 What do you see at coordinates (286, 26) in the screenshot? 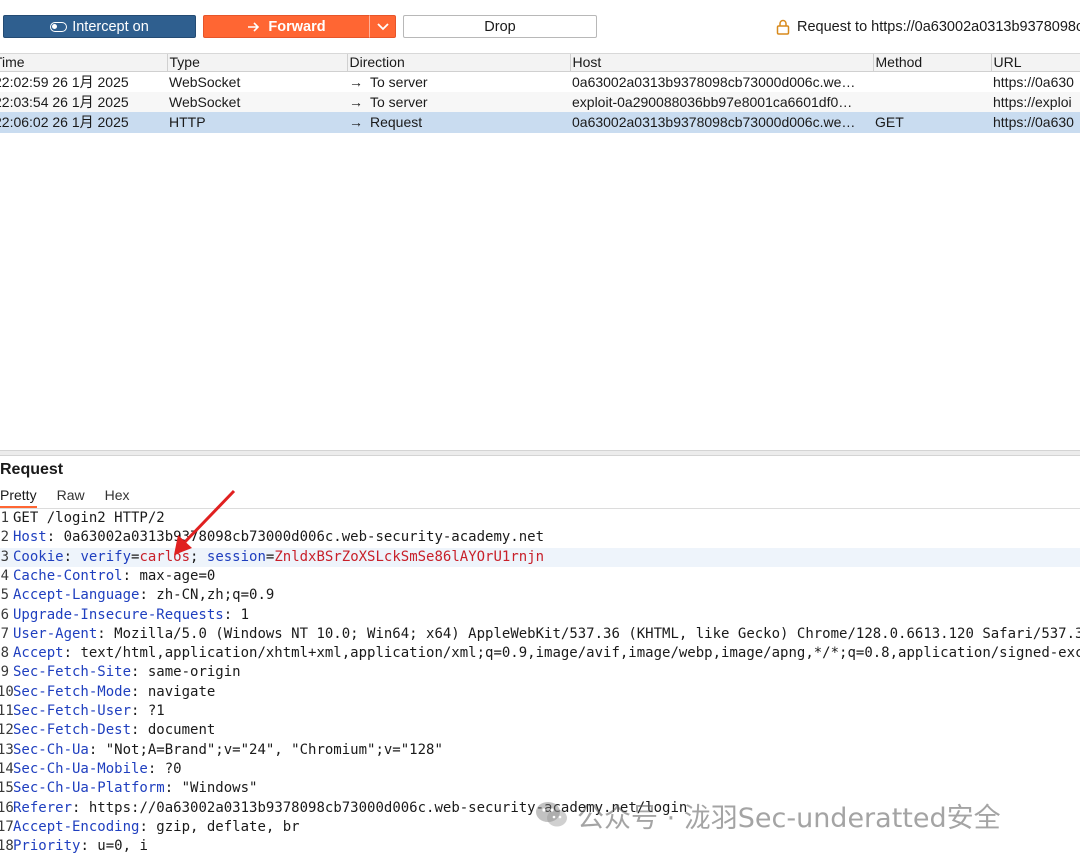
I see `forward-button: Forward` at bounding box center [286, 26].